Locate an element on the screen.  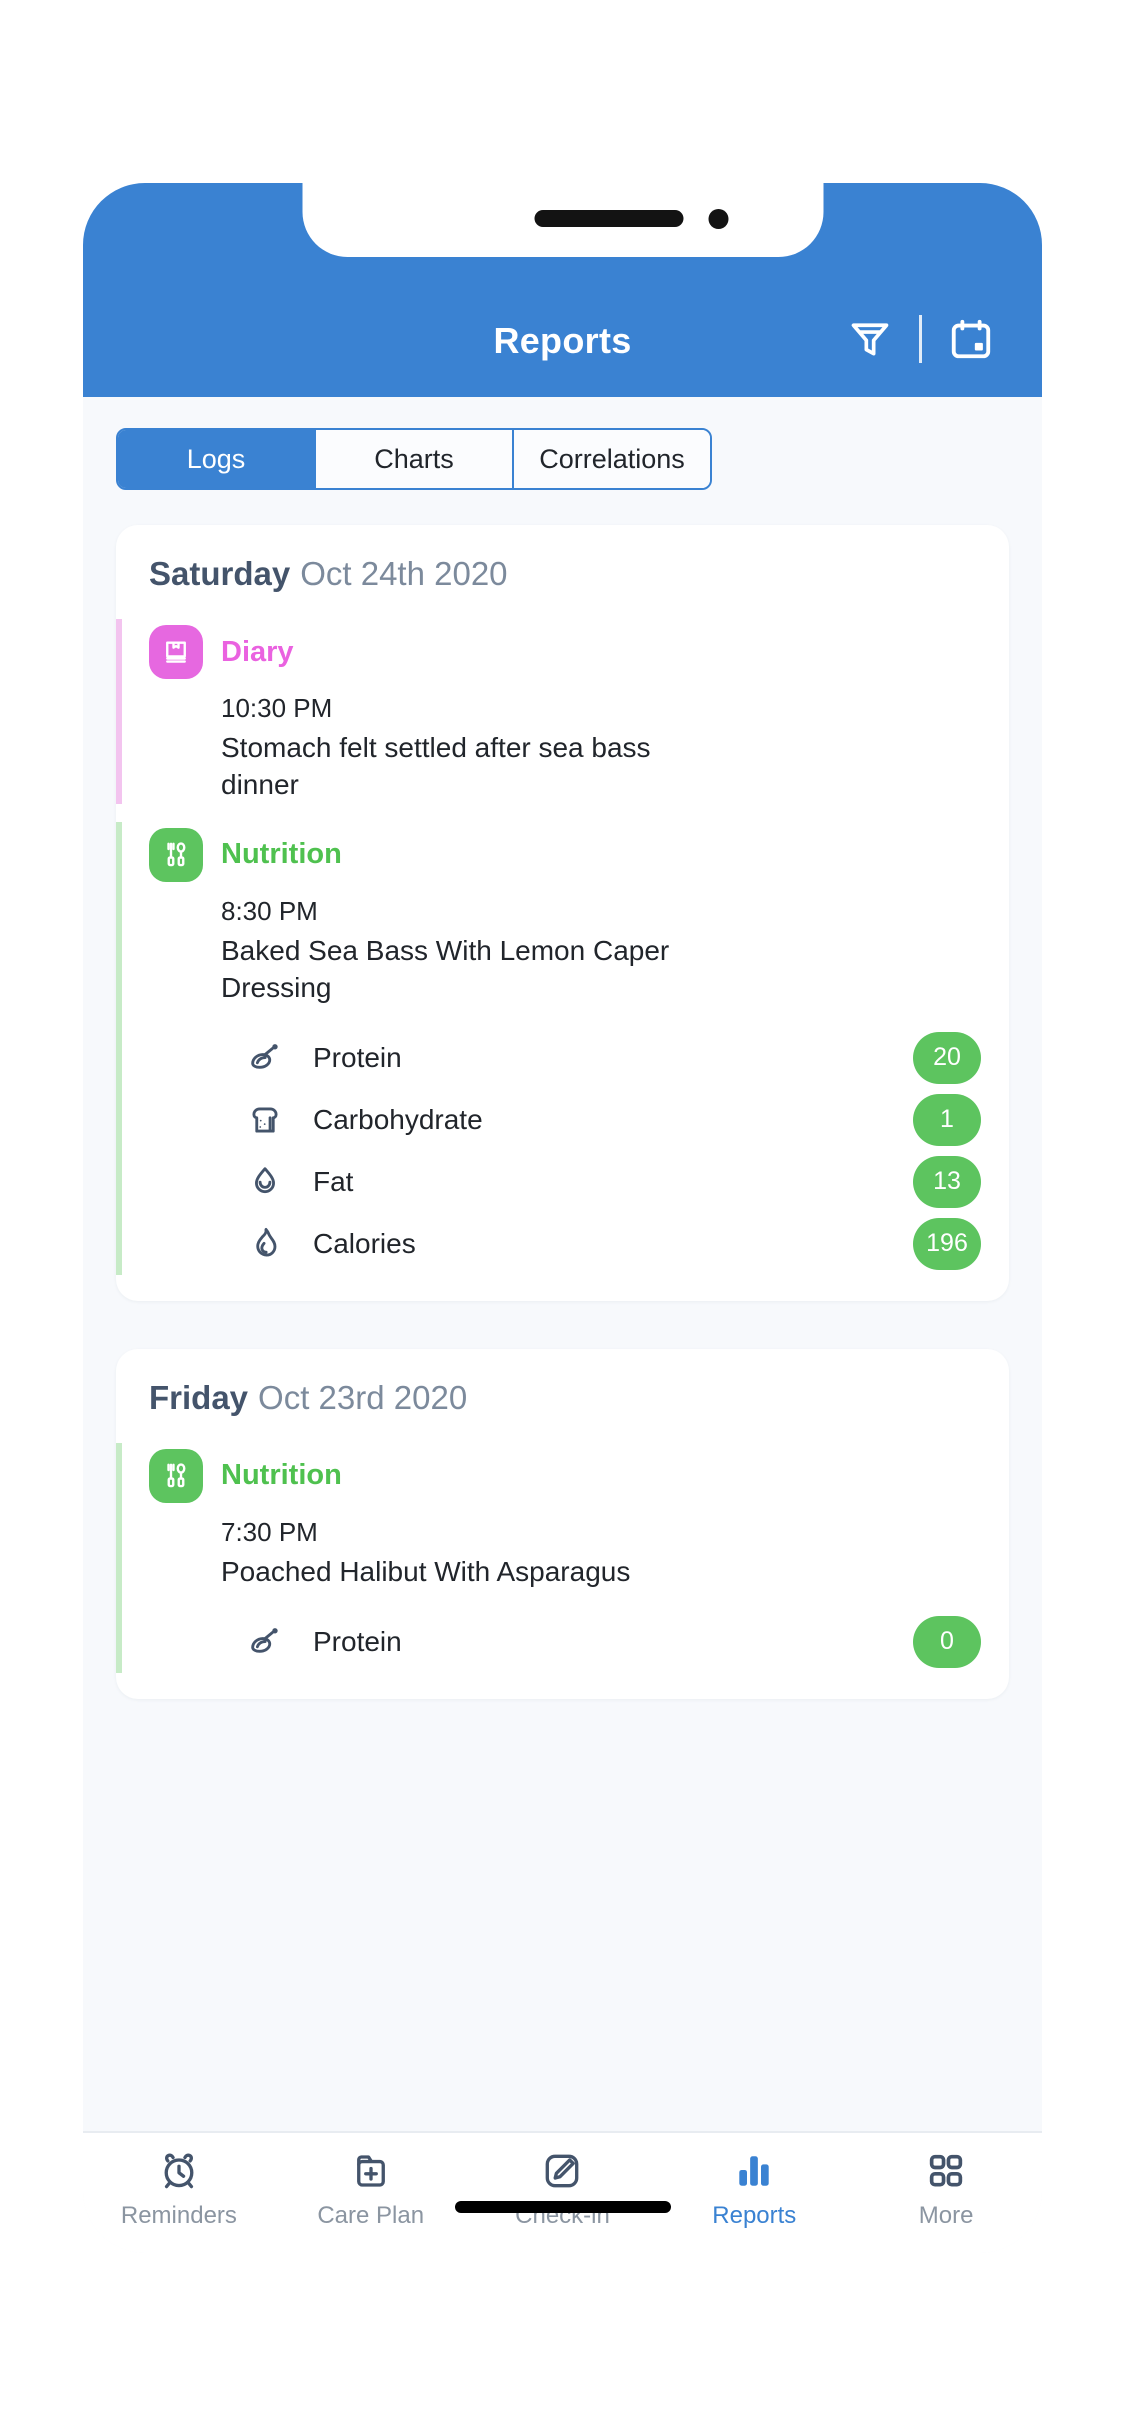
nutrient-label: Carbohydrate is located at coordinates (398, 1119).